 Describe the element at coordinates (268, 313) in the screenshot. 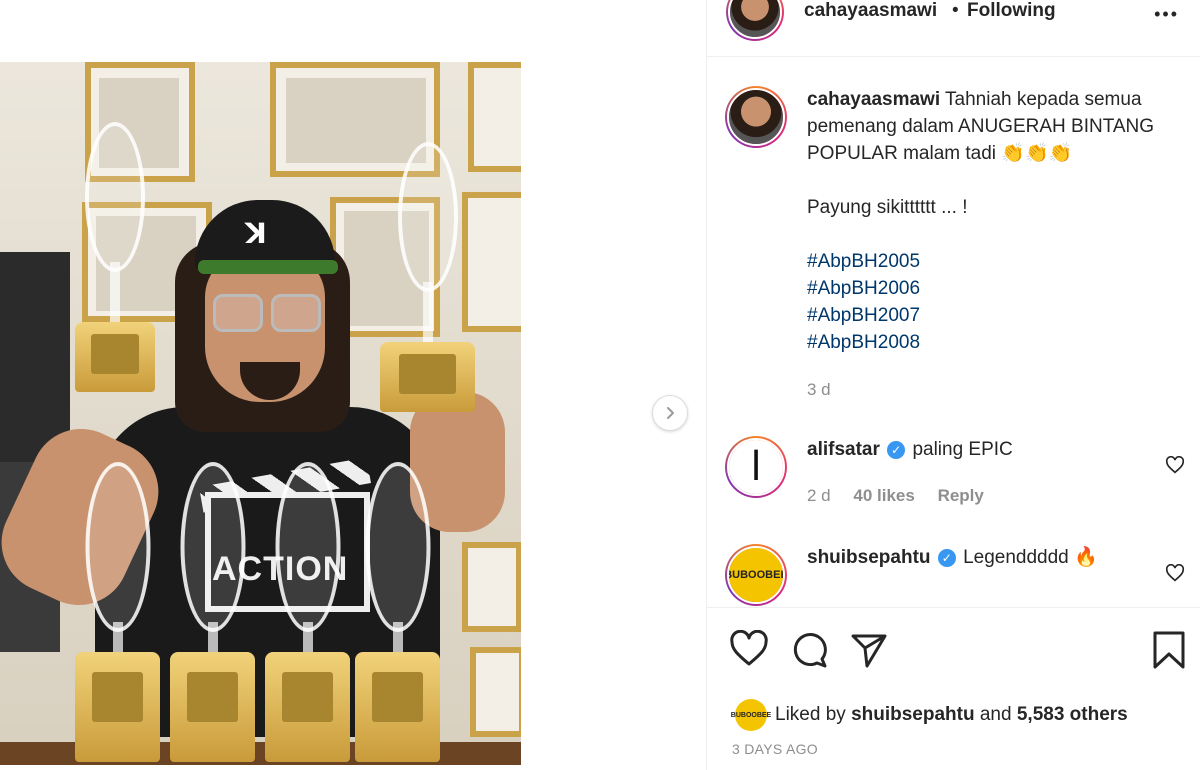

I see `sunglasses` at that location.